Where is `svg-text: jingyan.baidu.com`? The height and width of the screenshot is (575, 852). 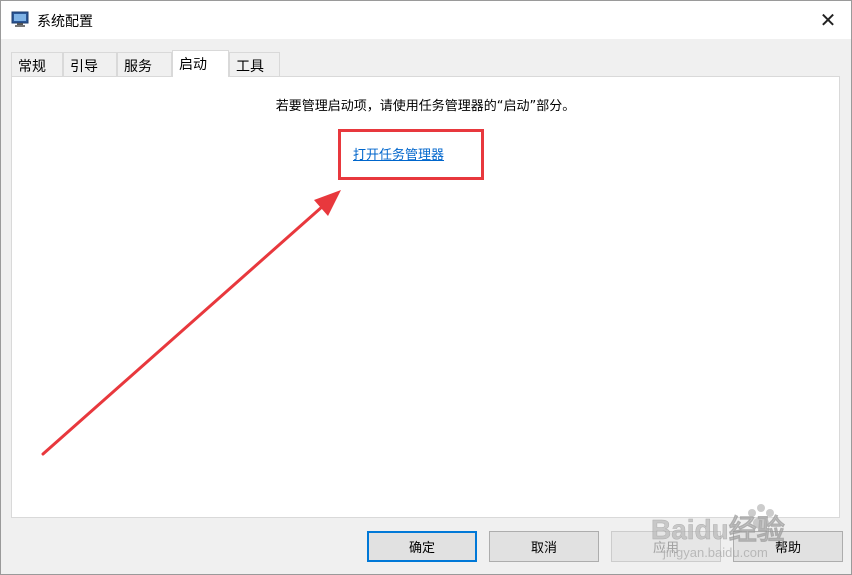 svg-text: jingyan.baidu.com is located at coordinates (715, 552).